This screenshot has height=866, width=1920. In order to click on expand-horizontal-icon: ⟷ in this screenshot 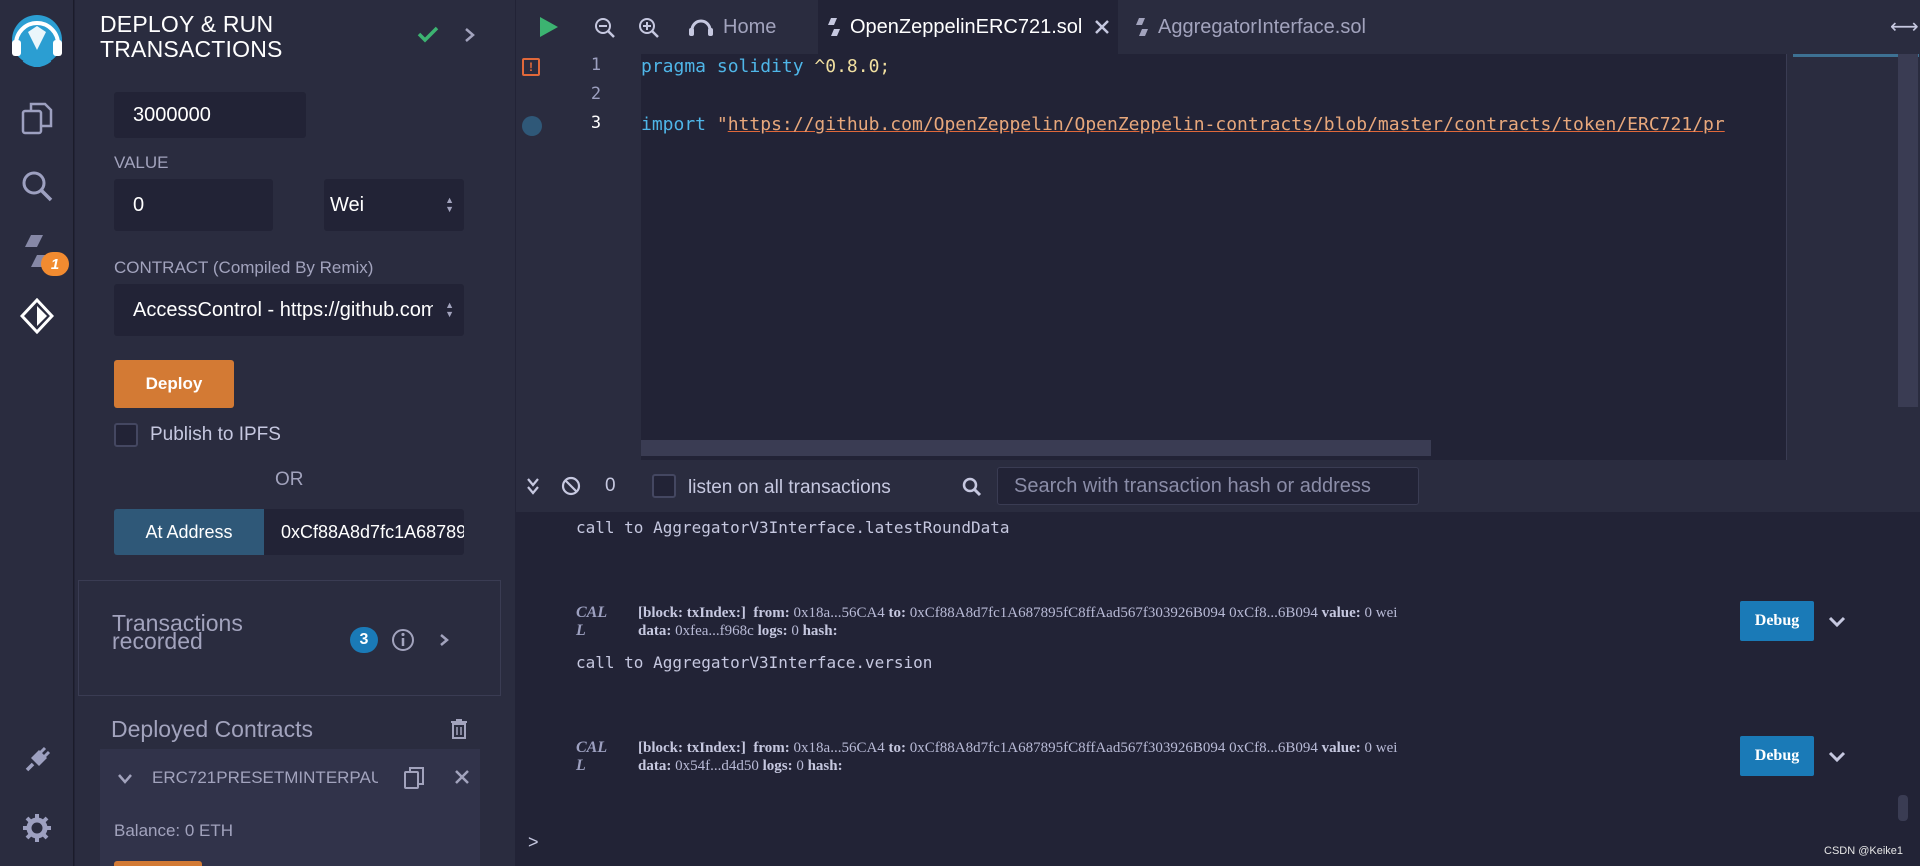, I will do `click(1904, 26)`.